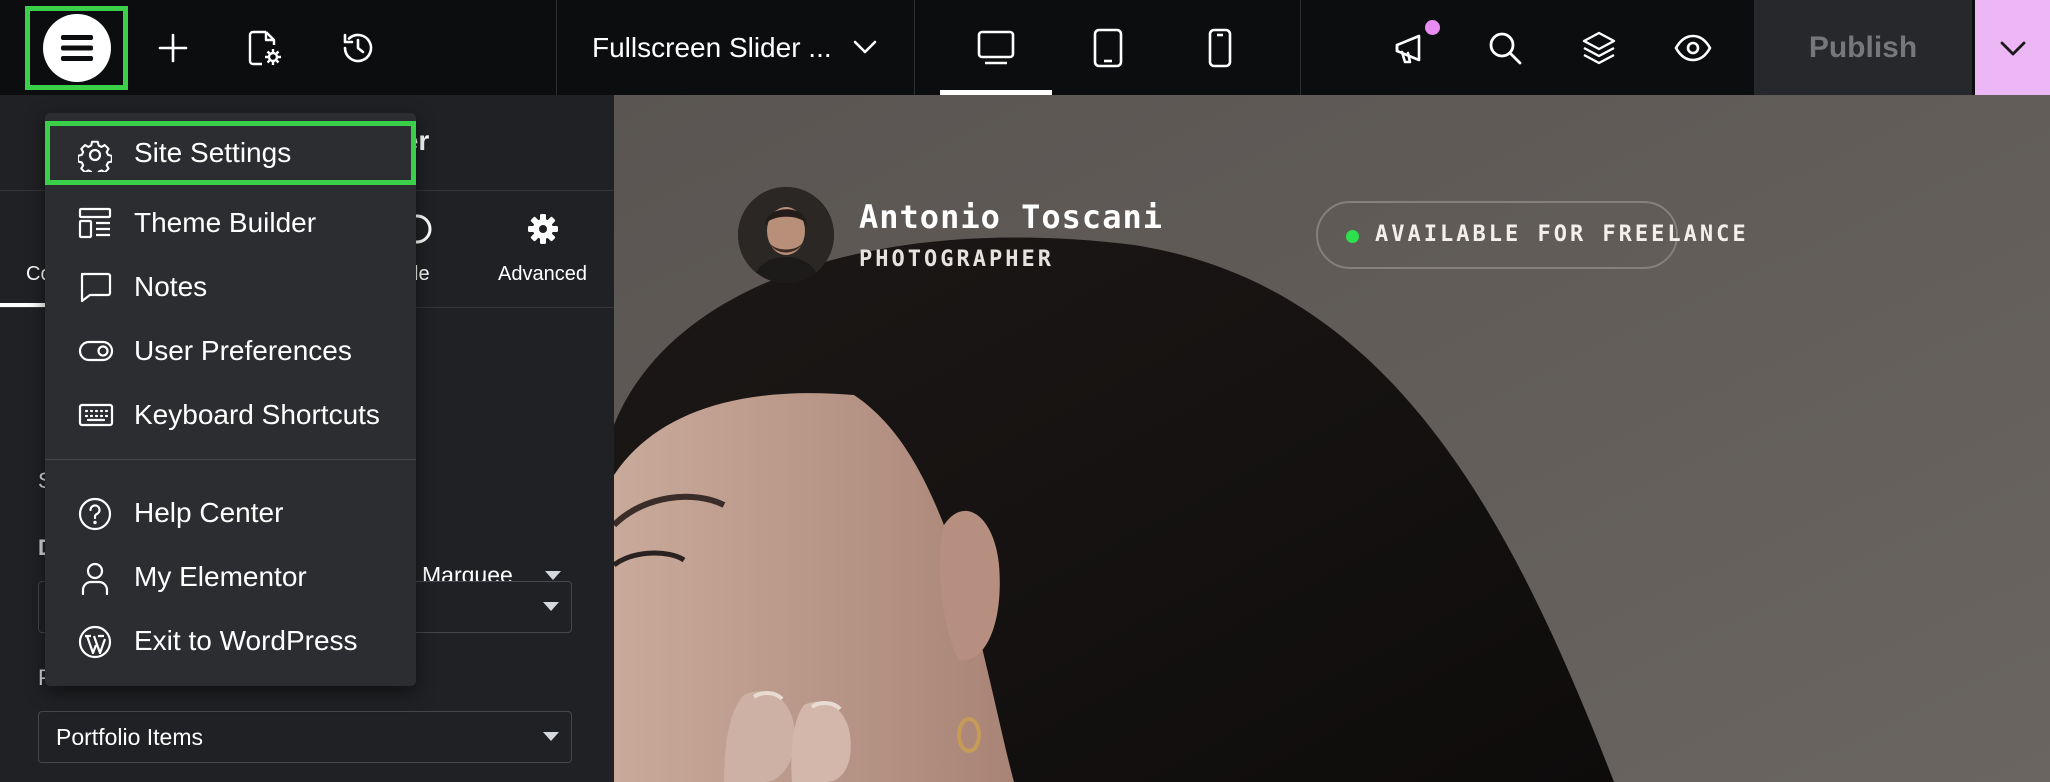 The height and width of the screenshot is (782, 2050). I want to click on notification-dot, so click(1432, 27).